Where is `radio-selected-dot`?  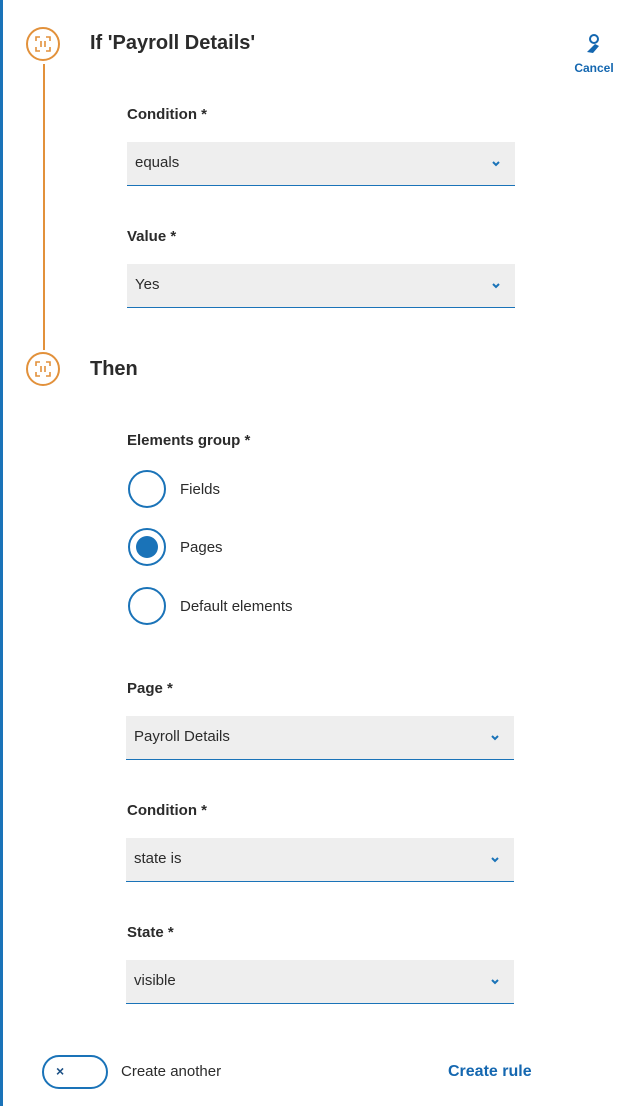 radio-selected-dot is located at coordinates (147, 547).